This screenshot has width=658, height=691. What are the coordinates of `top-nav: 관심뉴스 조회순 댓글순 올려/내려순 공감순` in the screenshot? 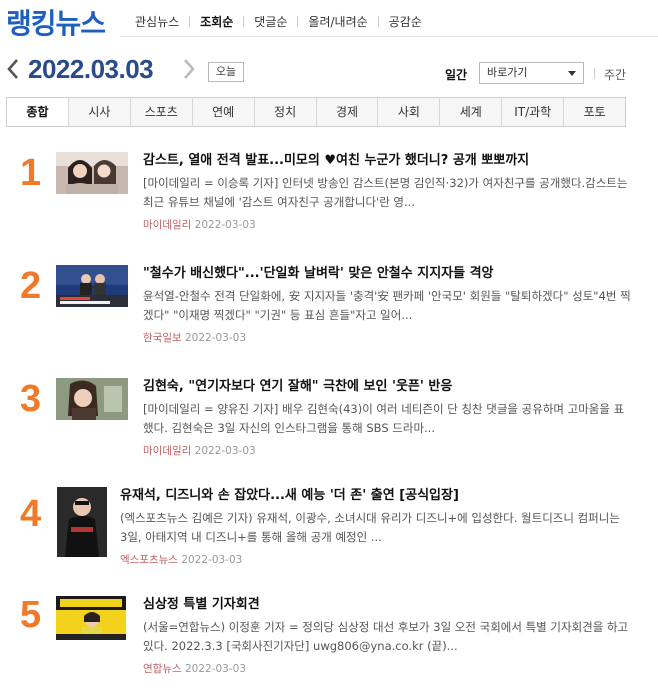 It's located at (280, 21).